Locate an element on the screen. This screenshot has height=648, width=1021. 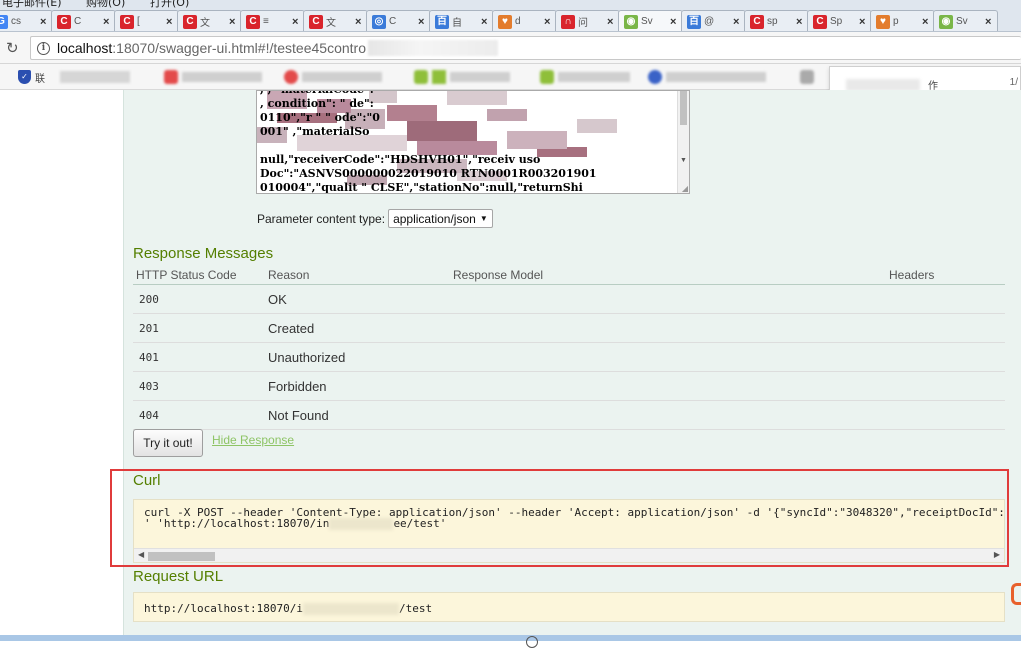
menu-item: 打开(O) is located at coordinates (169, 4).